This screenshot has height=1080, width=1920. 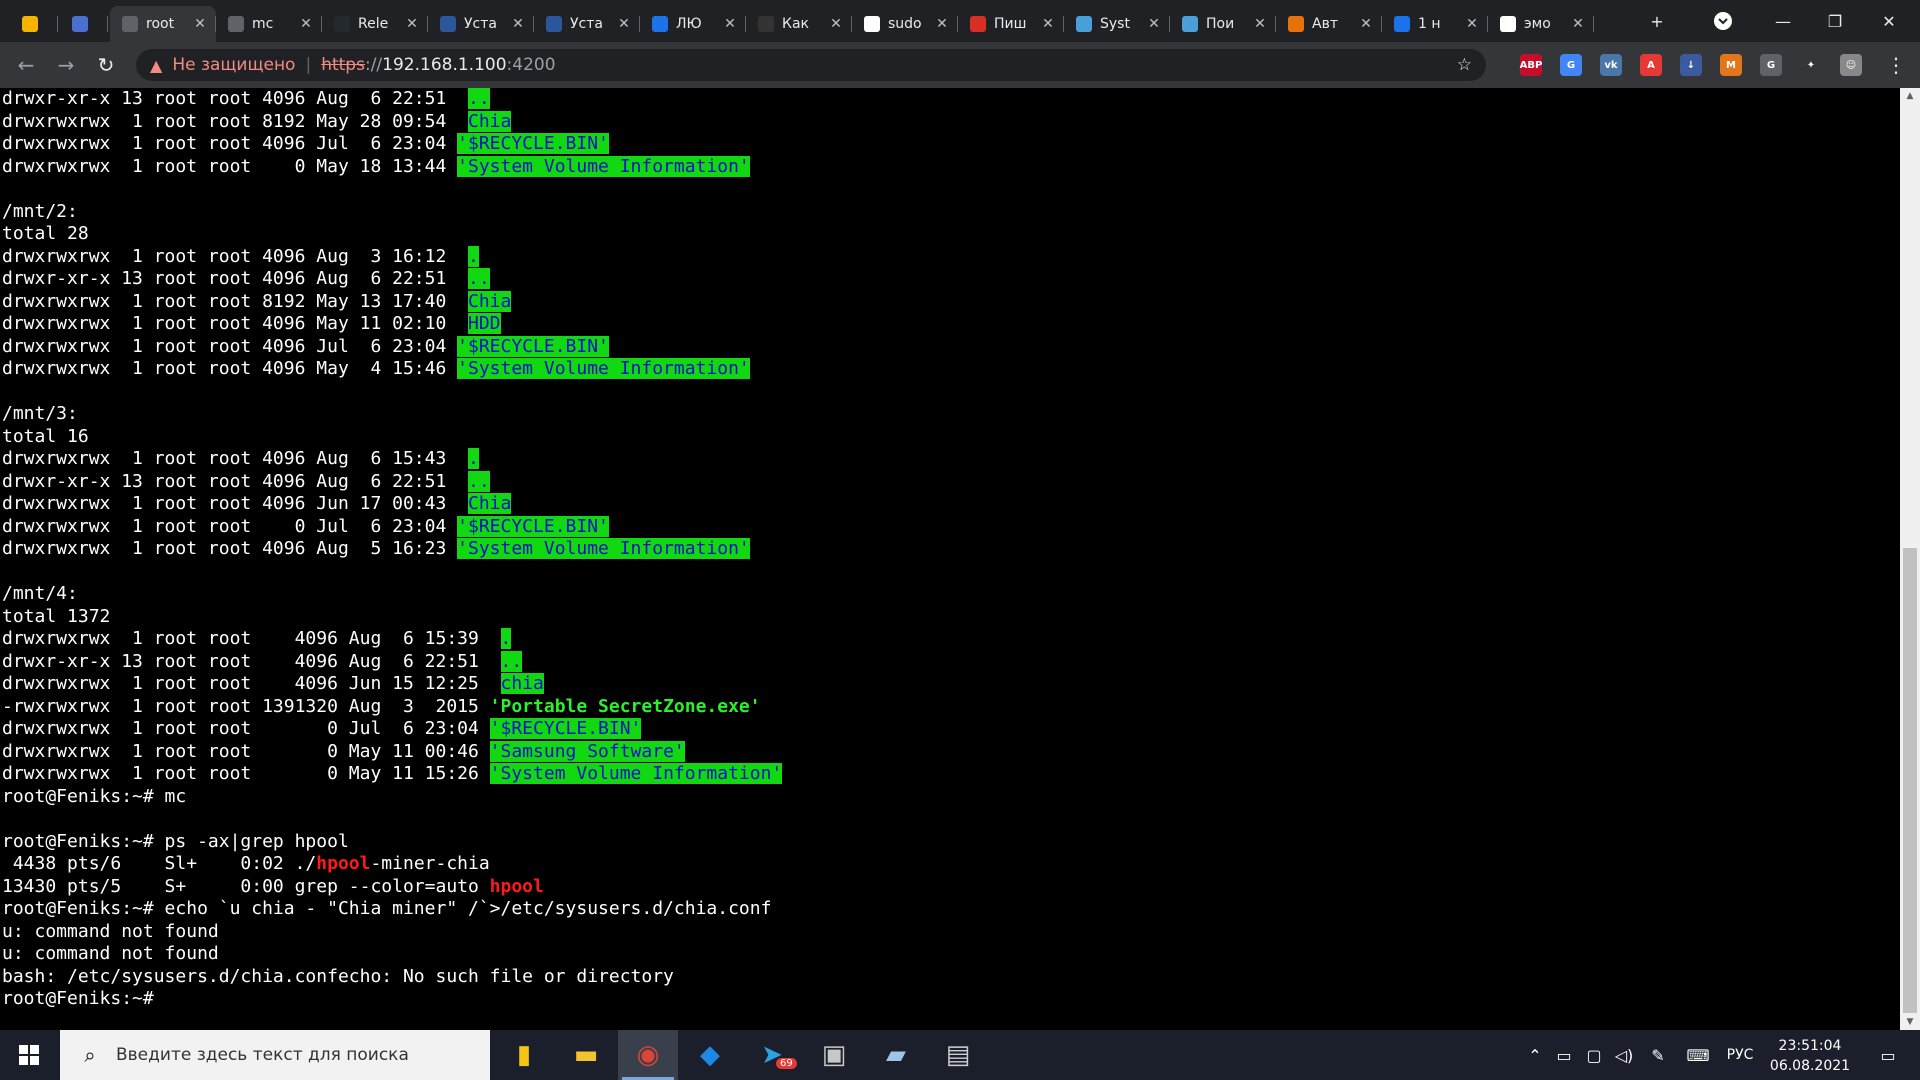 I want to click on tab-4: Rele ✕, so click(x=375, y=24).